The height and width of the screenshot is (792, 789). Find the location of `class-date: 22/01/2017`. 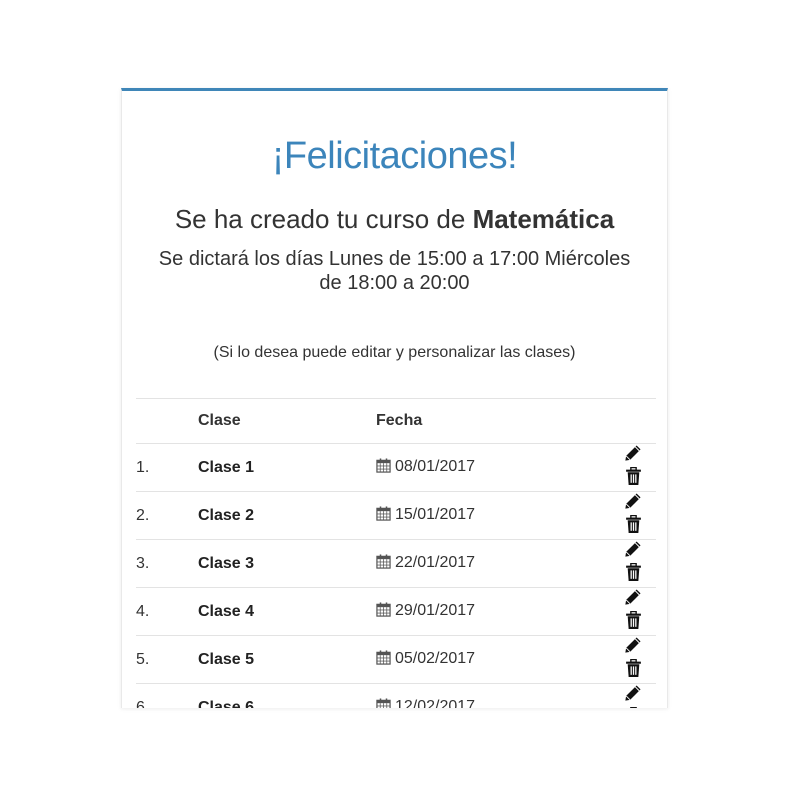

class-date: 22/01/2017 is located at coordinates (435, 562).